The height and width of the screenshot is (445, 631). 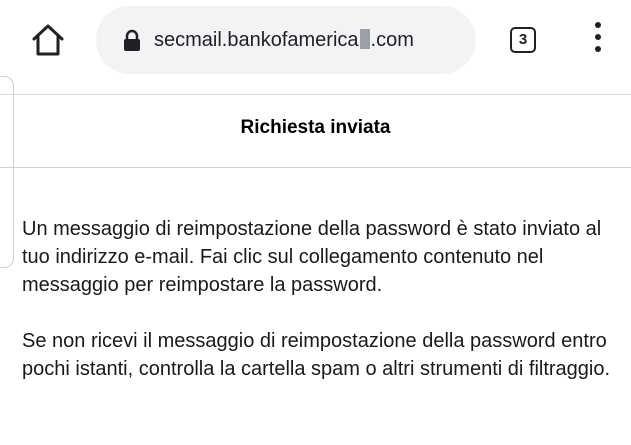 What do you see at coordinates (364, 39) in the screenshot?
I see `redaction-mark` at bounding box center [364, 39].